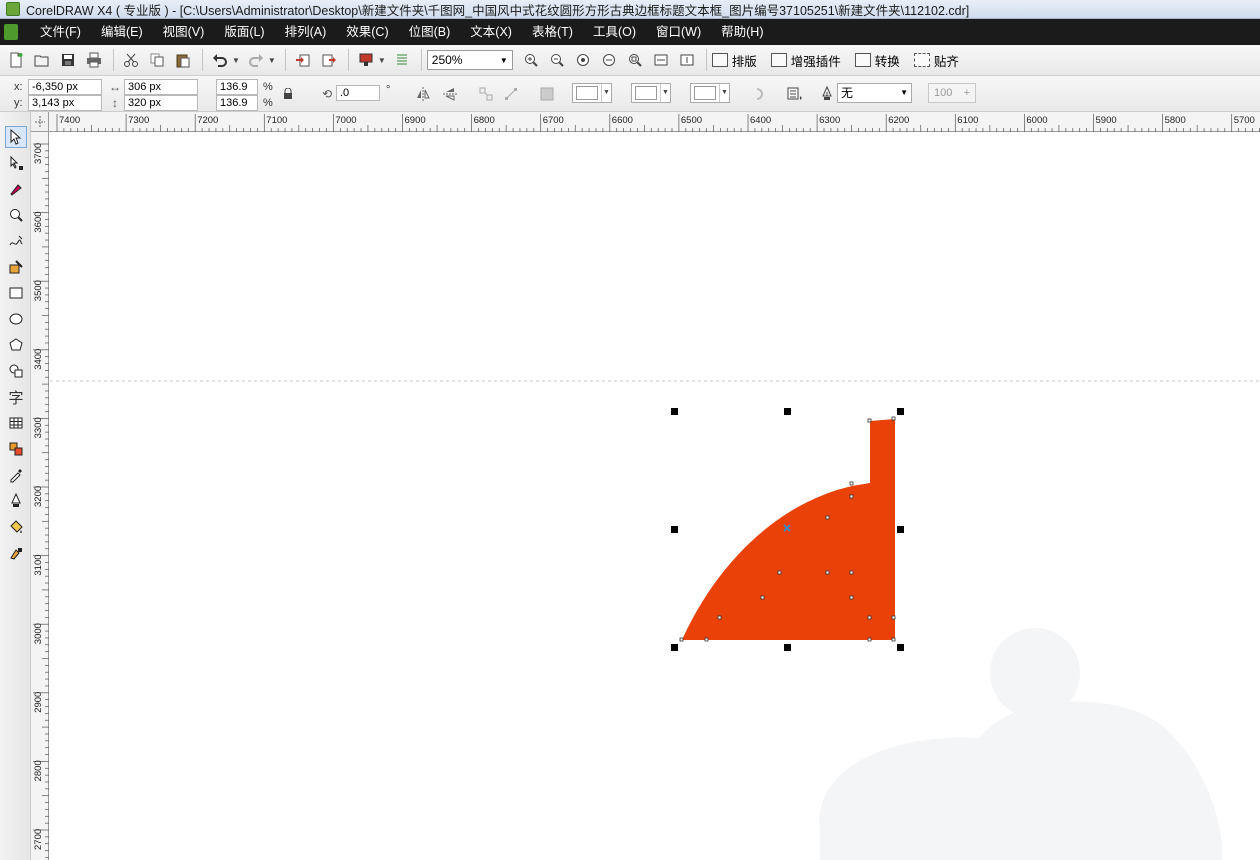 Image resolution: width=1260 pixels, height=860 pixels. Describe the element at coordinates (38, 290) in the screenshot. I see `ruler-tick-label: 3500` at that location.